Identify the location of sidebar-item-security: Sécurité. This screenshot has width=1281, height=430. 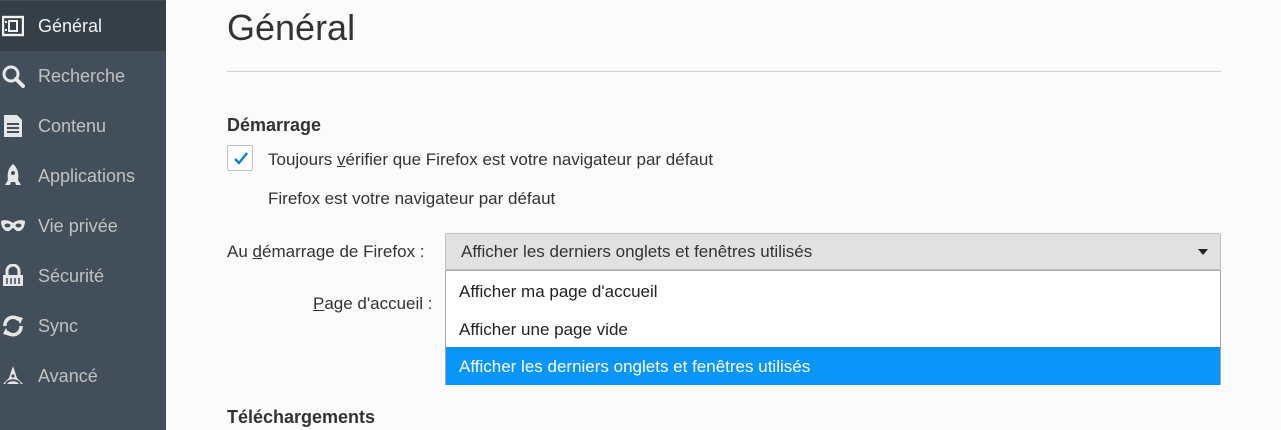
(83, 276).